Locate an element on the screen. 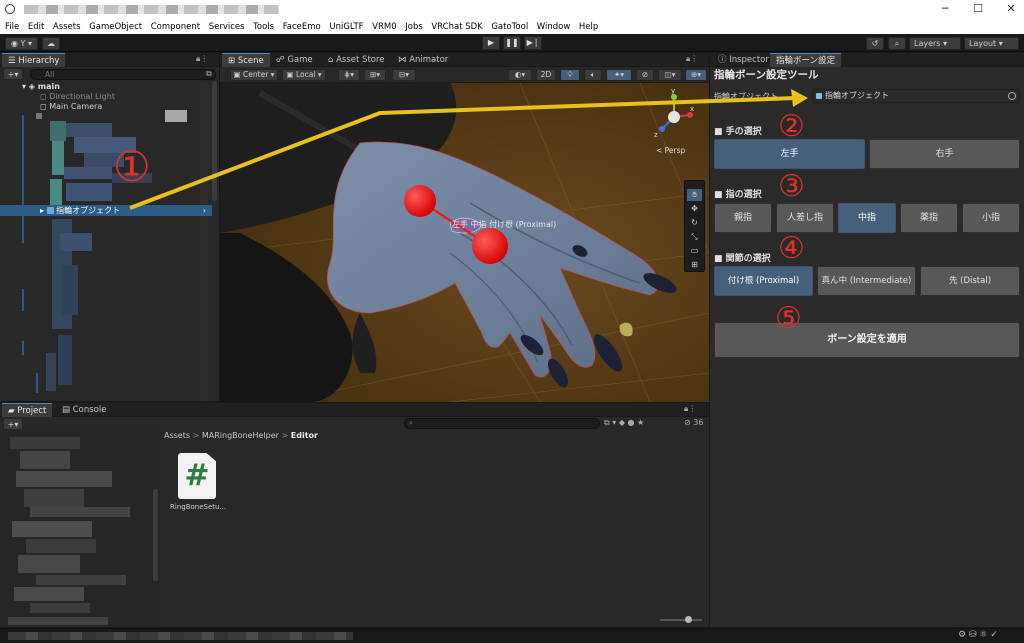  annotation-overlay is located at coordinates (468, 149).